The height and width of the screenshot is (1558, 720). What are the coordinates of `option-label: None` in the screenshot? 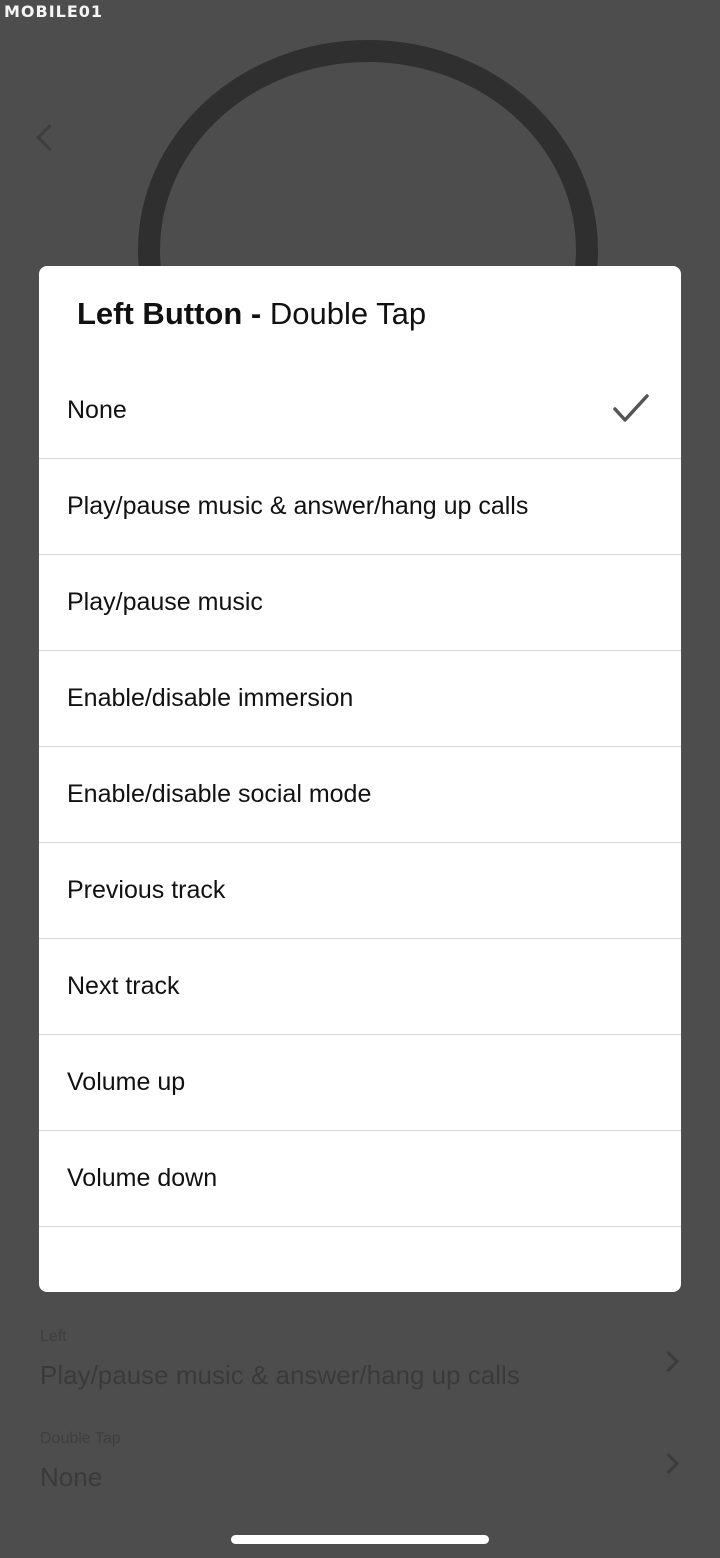 It's located at (97, 410).